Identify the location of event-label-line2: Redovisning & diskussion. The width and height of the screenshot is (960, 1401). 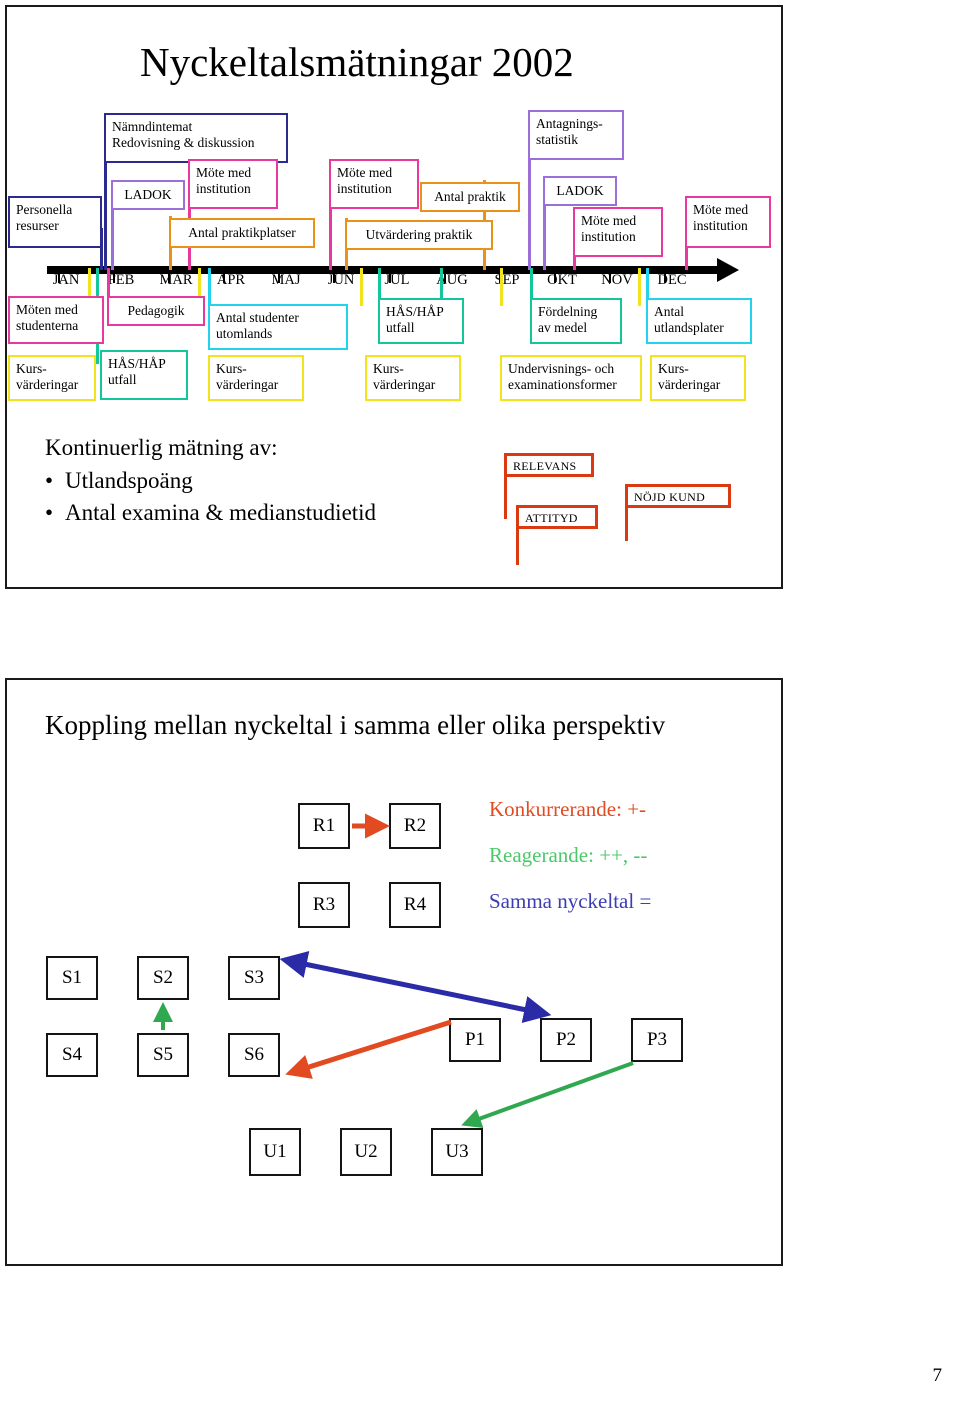
(183, 142).